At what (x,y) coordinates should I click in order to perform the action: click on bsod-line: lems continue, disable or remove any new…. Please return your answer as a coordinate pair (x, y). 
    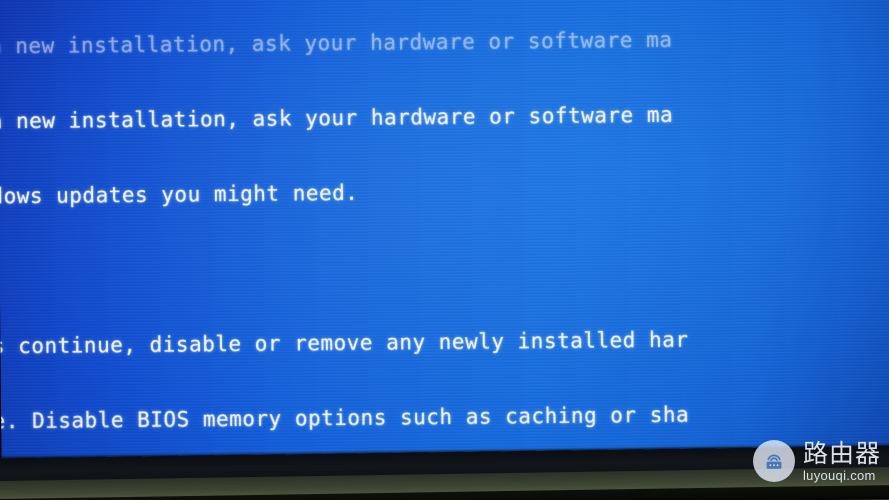
    Looking at the image, I should click on (344, 343).